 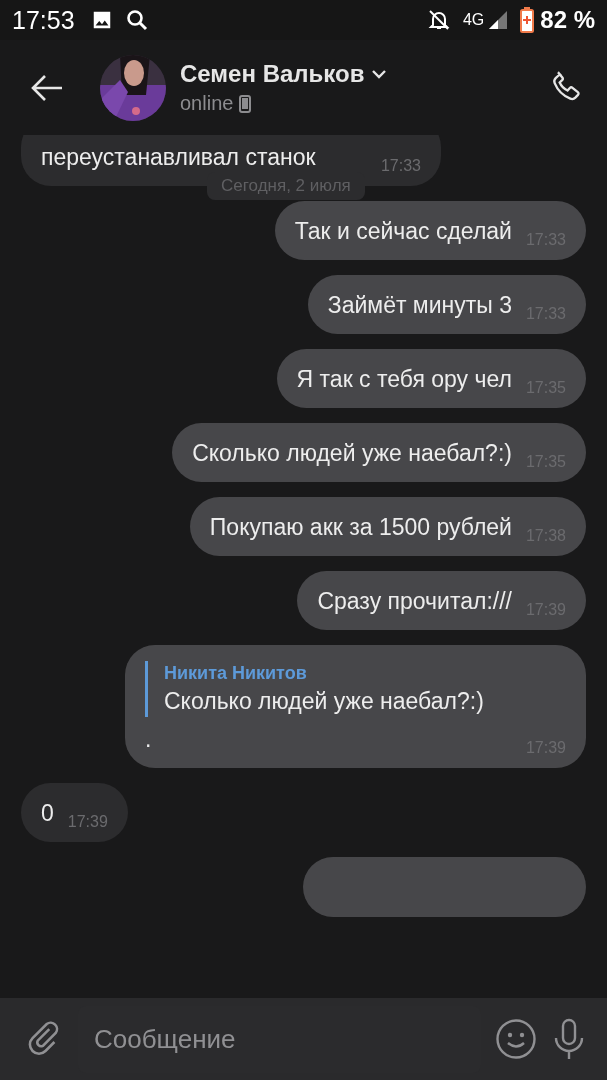 I want to click on quote-author: Никита Никитов, so click(x=236, y=673).